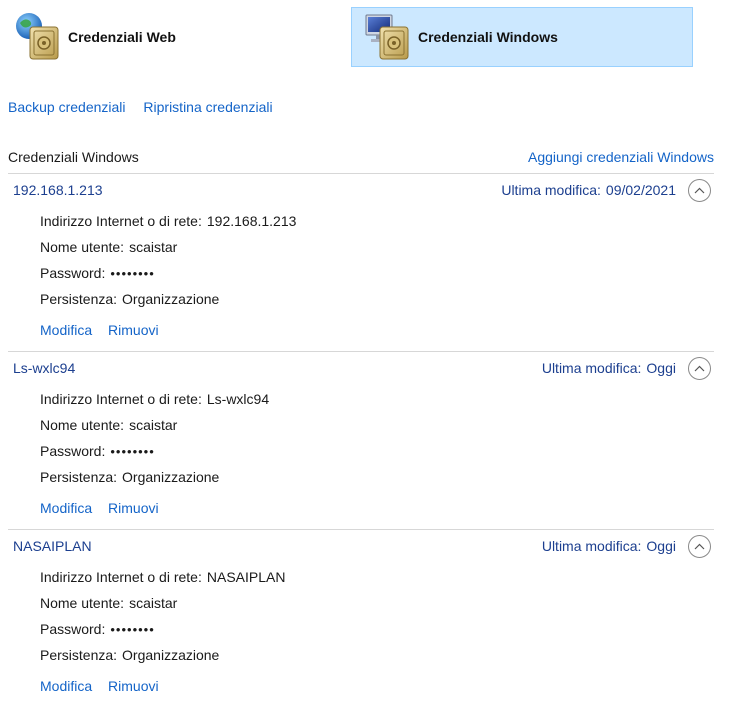 Image resolution: width=739 pixels, height=708 pixels. What do you see at coordinates (361, 191) in the screenshot?
I see `credential-header: 192.168.1.213 Ultima modifica: 09/02/2021` at bounding box center [361, 191].